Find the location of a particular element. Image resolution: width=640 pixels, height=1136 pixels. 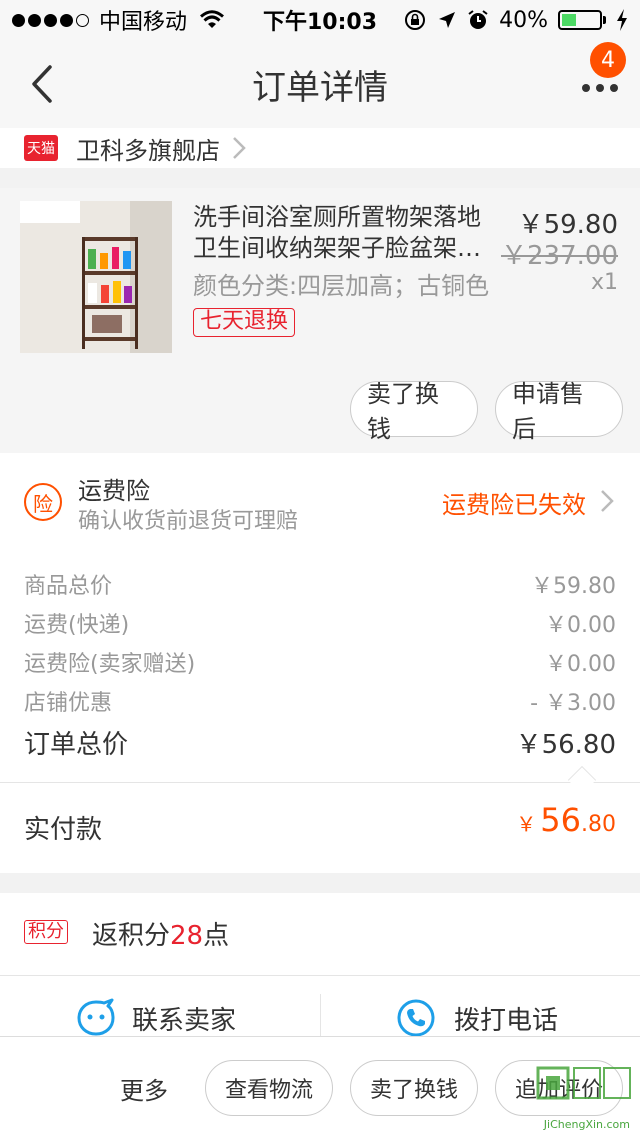

paid-amount-row: 实付款 ￥ 56 .80 is located at coordinates (320, 828).